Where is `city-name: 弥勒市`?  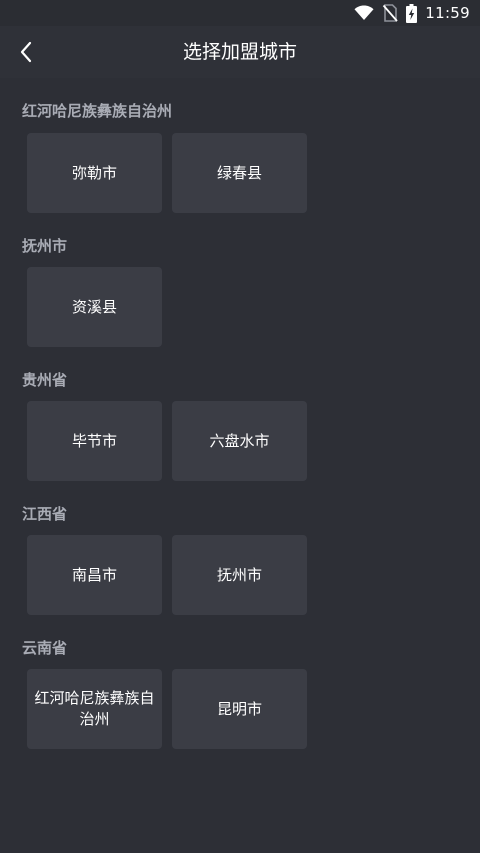 city-name: 弥勒市 is located at coordinates (94, 172).